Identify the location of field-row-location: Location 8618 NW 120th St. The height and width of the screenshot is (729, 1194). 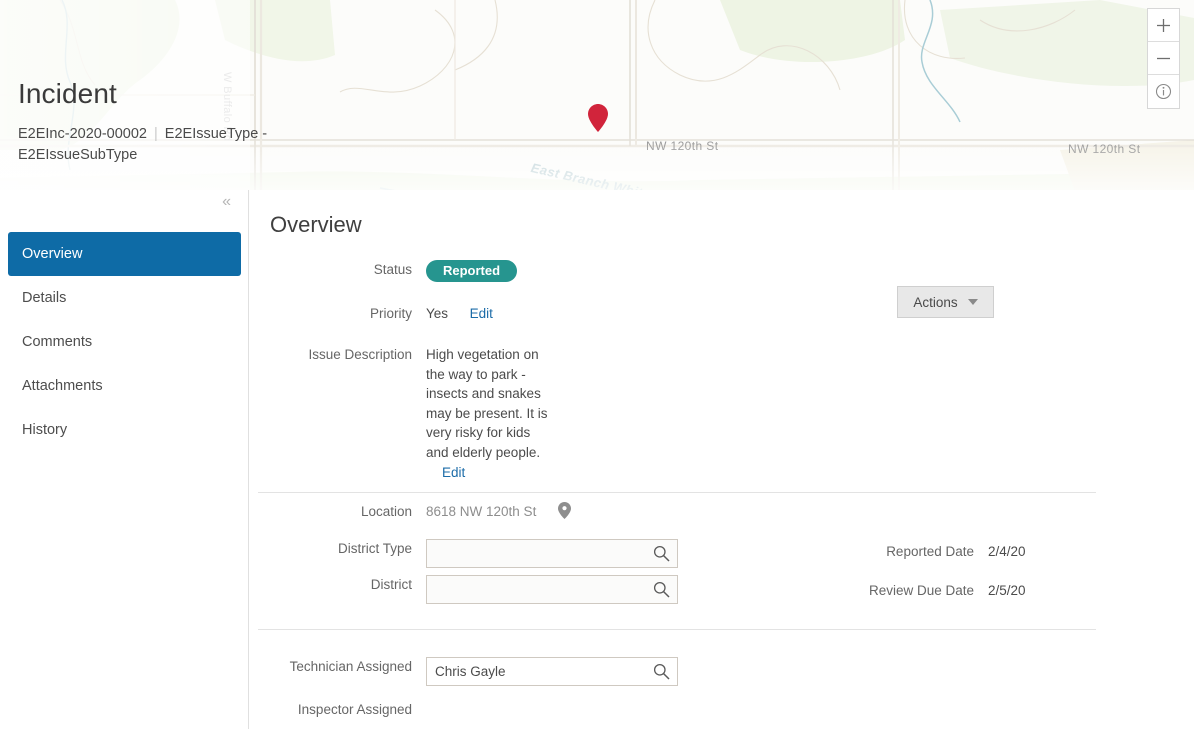
(417, 513).